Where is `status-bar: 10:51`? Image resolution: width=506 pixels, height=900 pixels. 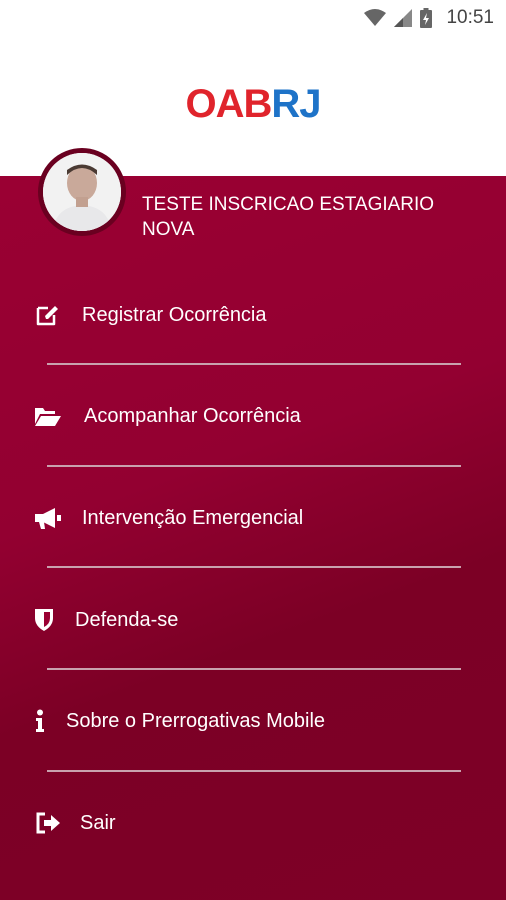
status-bar: 10:51 is located at coordinates (253, 18).